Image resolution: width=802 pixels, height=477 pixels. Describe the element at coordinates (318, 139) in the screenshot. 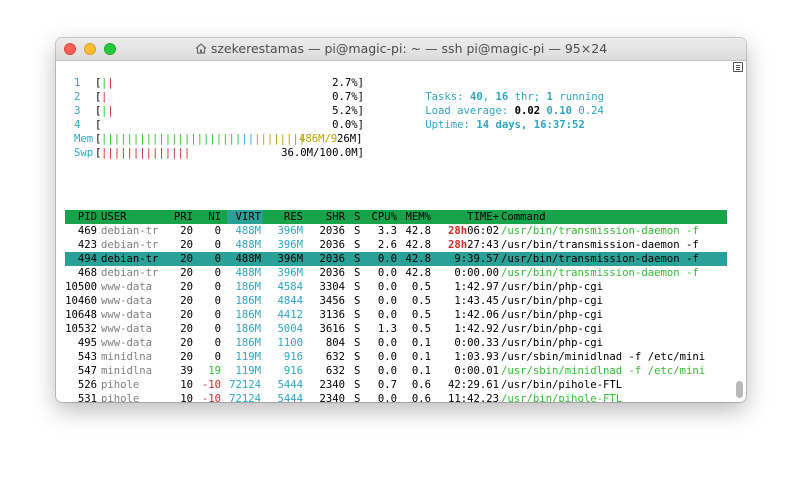

I see `mem-value: 486M/9` at that location.